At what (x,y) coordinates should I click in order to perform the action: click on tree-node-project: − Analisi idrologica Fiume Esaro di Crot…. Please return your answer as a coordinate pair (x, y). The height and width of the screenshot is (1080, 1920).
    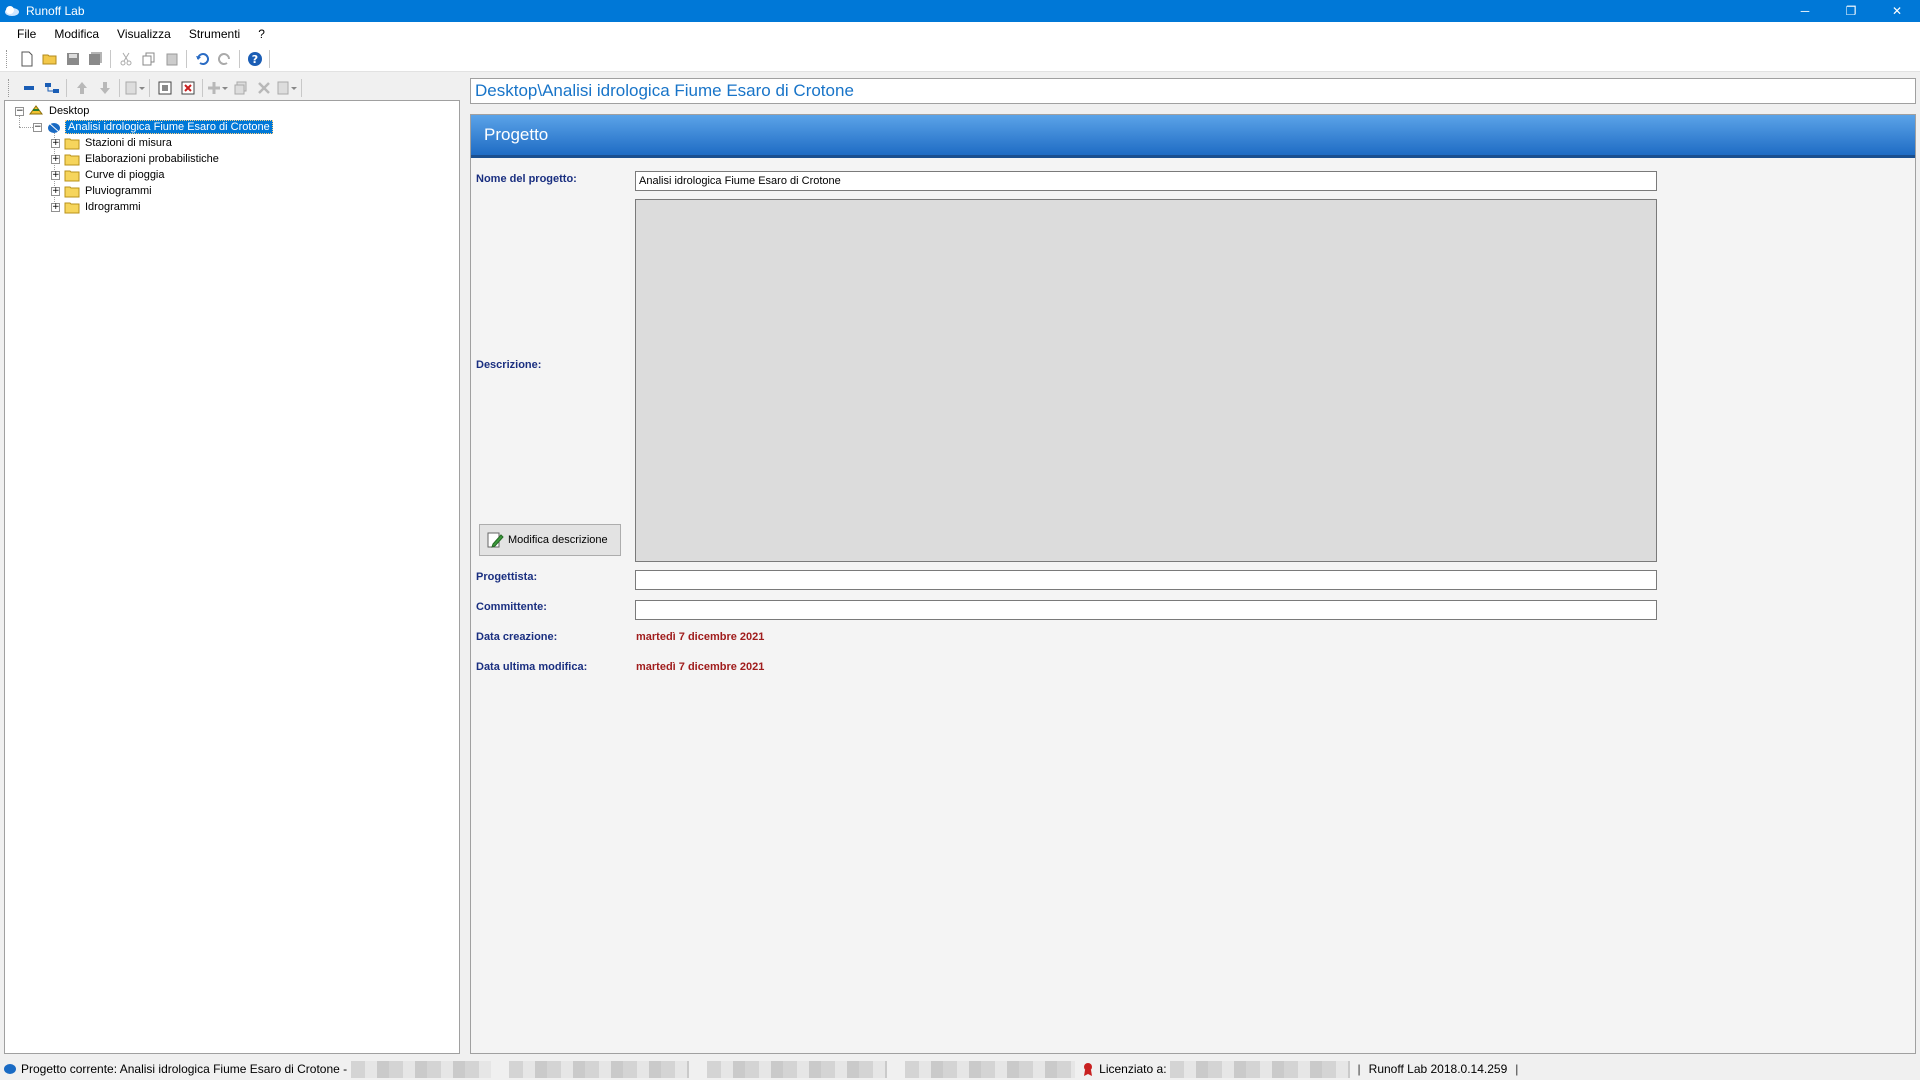
    Looking at the image, I should click on (153, 127).